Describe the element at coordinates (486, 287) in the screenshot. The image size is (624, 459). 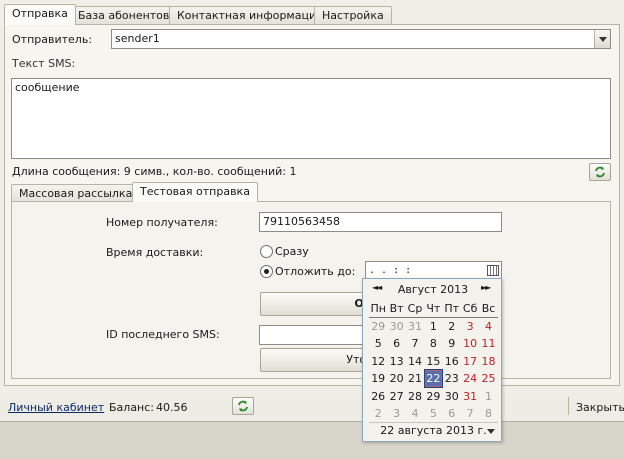
I see `next-month-icon: ►►` at that location.